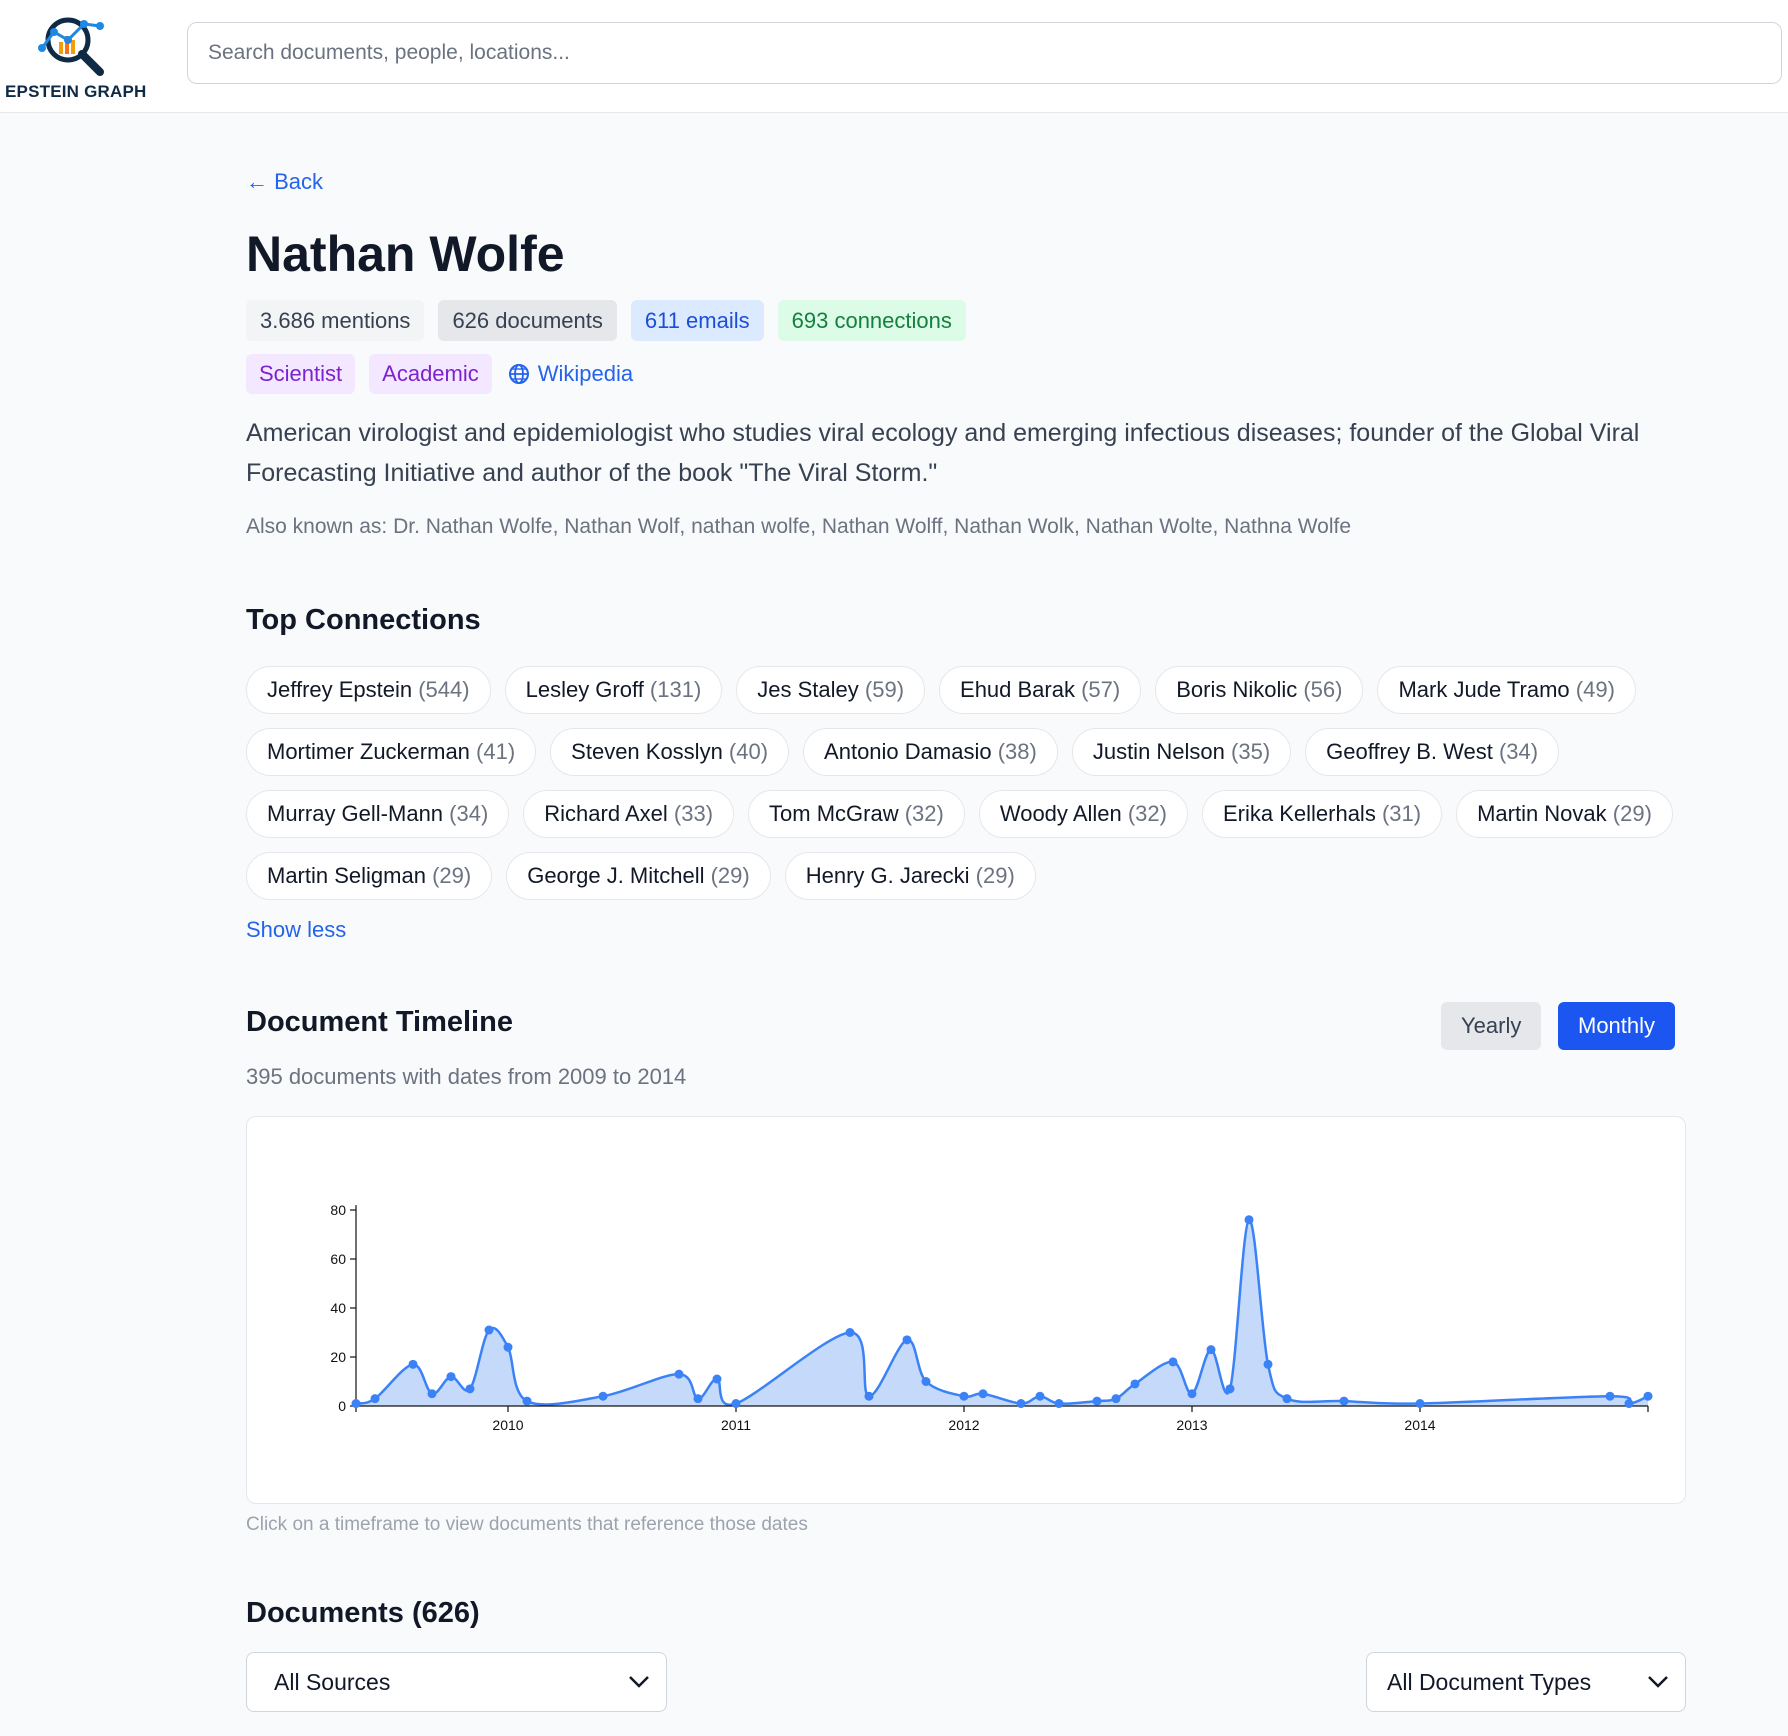  What do you see at coordinates (1617, 1026) in the screenshot?
I see `monthly-toggle: Monthly` at bounding box center [1617, 1026].